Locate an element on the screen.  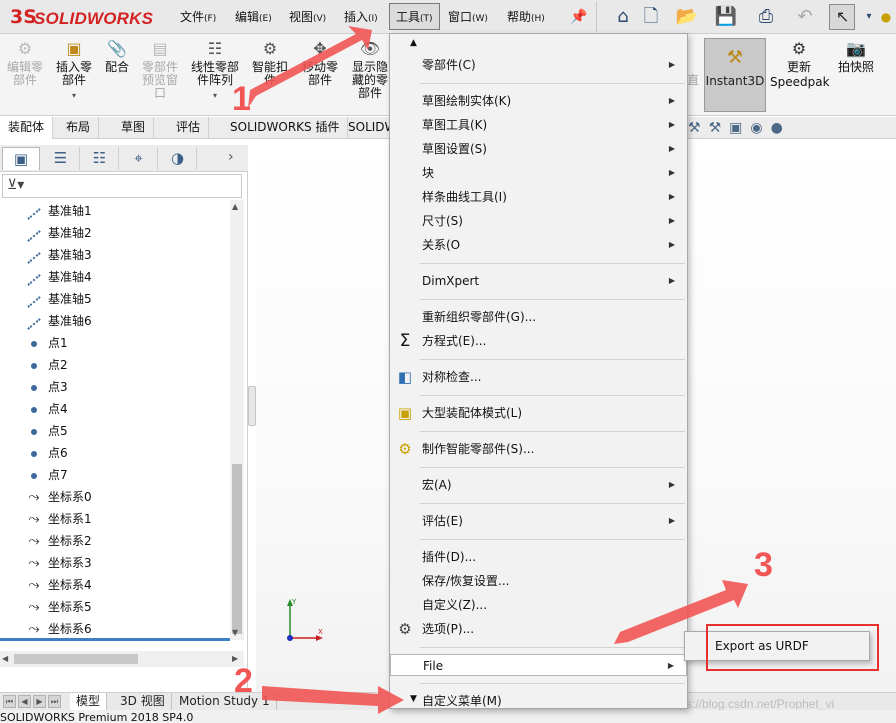
tools-menu-item: 宏(A) ▶ is located at coordinates (538, 485).